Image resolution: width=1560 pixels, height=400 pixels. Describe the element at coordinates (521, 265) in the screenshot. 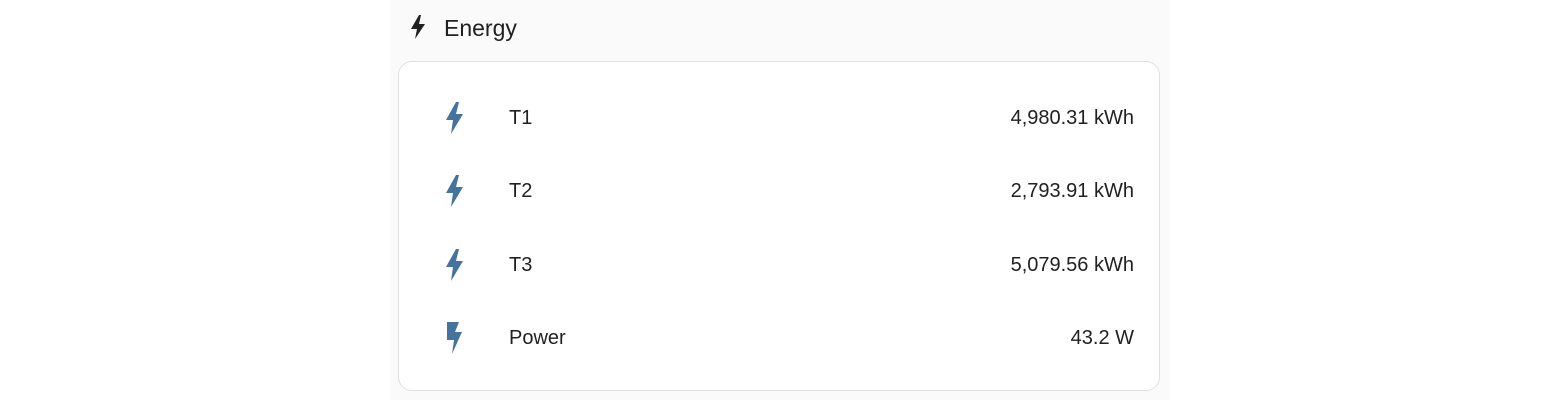

I see `entity-name: T3` at that location.